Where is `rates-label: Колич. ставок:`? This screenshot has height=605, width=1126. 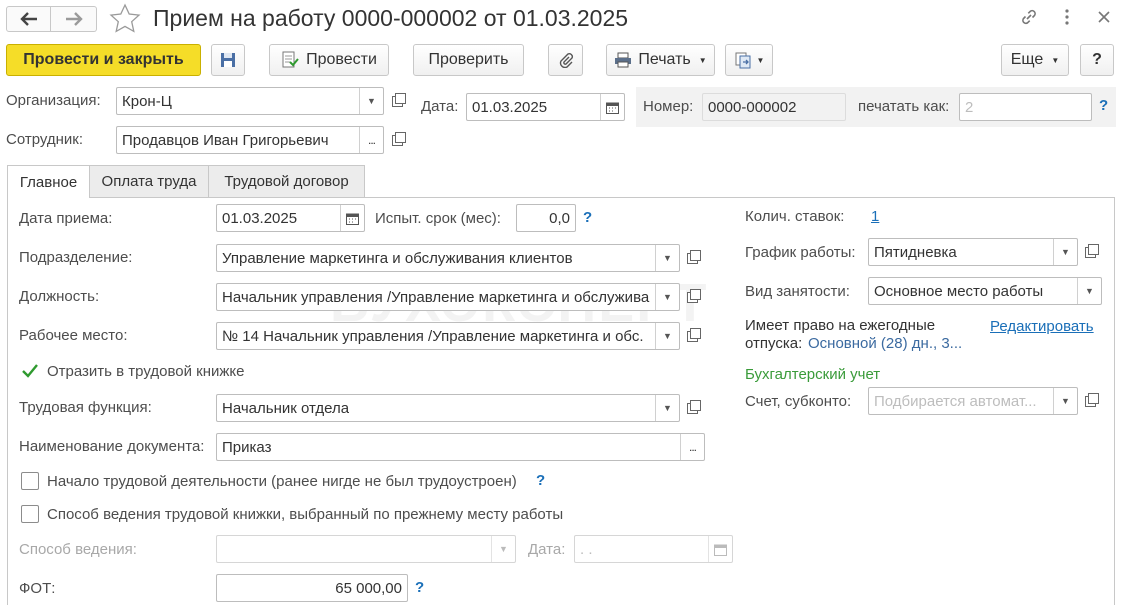 rates-label: Колич. ставок: is located at coordinates (795, 216).